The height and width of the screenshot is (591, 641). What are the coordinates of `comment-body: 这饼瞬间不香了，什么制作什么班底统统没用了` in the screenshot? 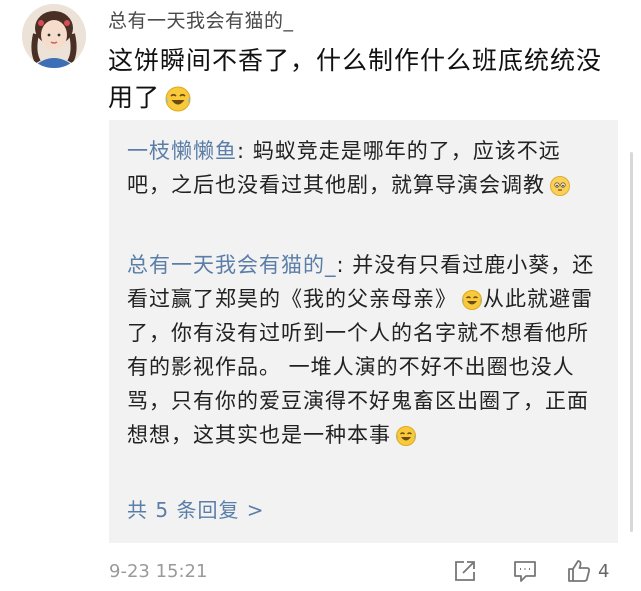 It's located at (363, 79).